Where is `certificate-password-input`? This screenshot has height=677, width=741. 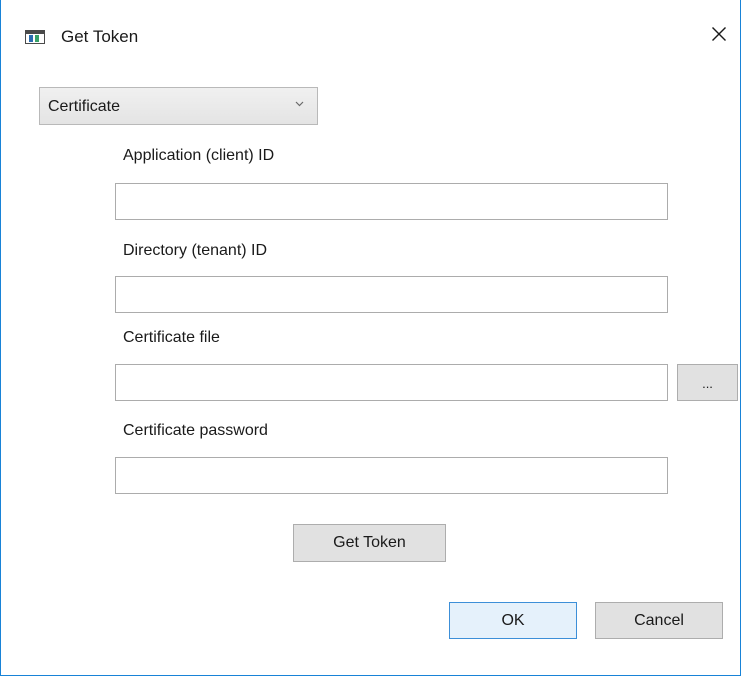
certificate-password-input is located at coordinates (391, 475).